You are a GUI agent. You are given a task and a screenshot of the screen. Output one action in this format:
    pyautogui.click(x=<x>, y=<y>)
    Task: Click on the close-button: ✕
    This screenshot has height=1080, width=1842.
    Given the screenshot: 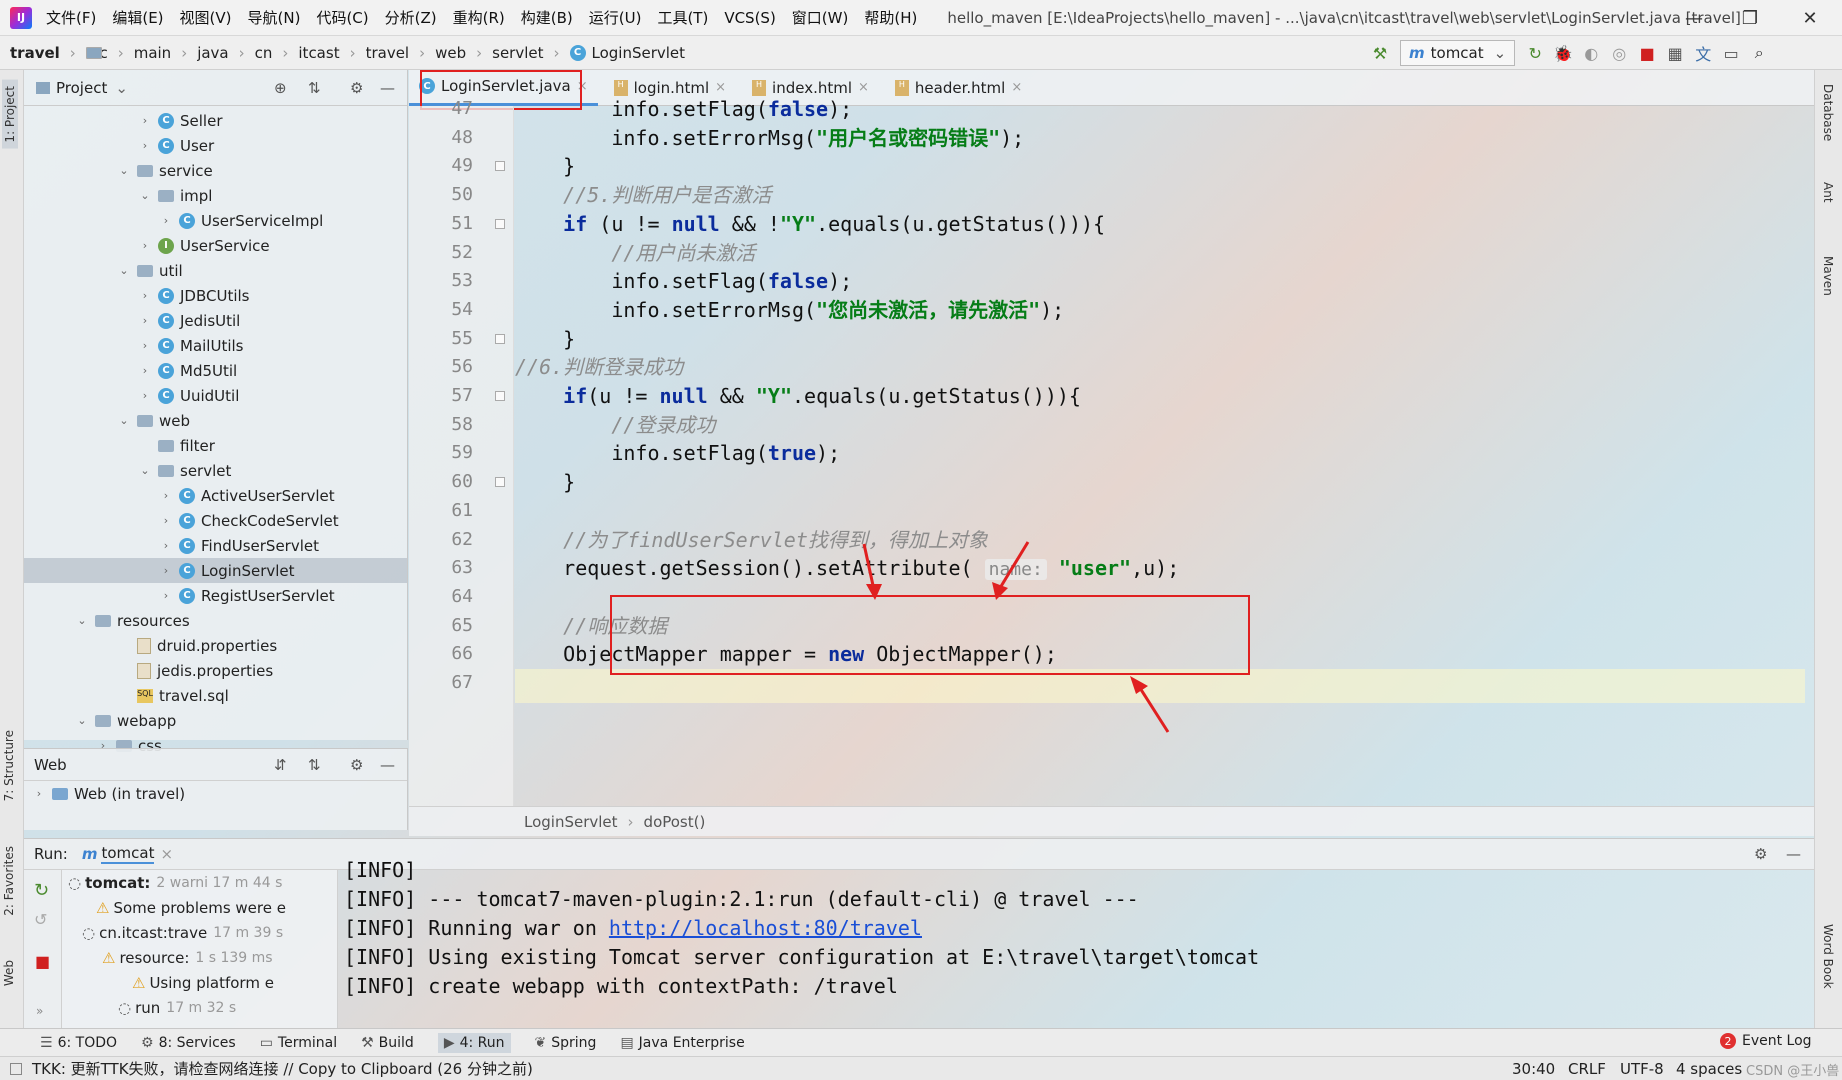 What is the action you would take?
    pyautogui.click(x=1810, y=18)
    